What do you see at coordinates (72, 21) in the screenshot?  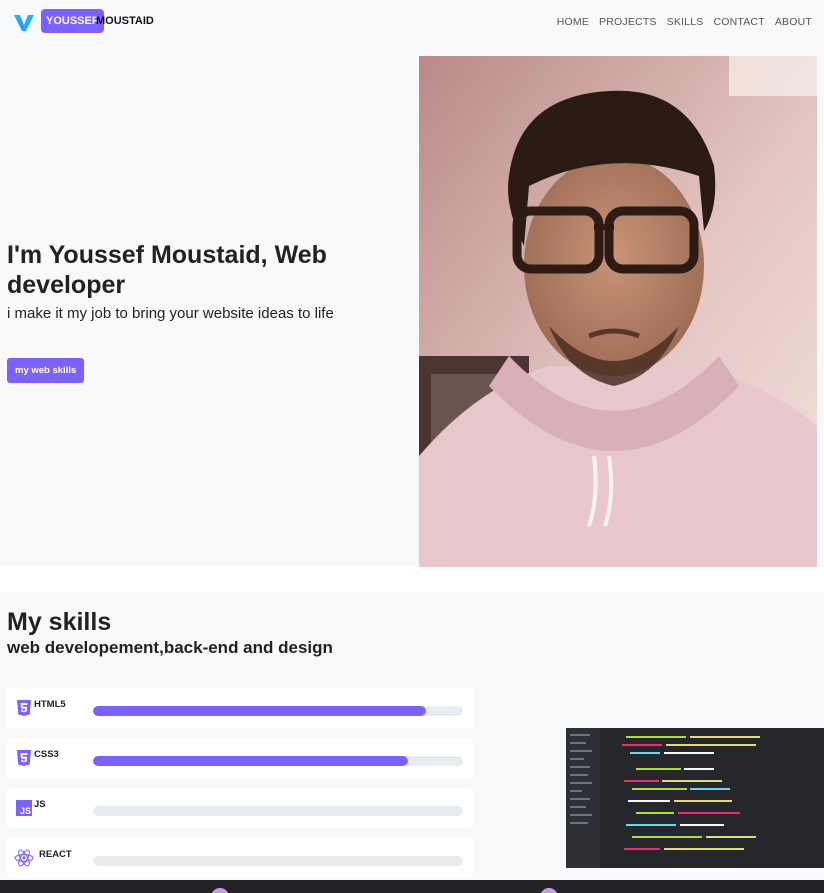 I see `brand-highlight: YOUSSEF` at bounding box center [72, 21].